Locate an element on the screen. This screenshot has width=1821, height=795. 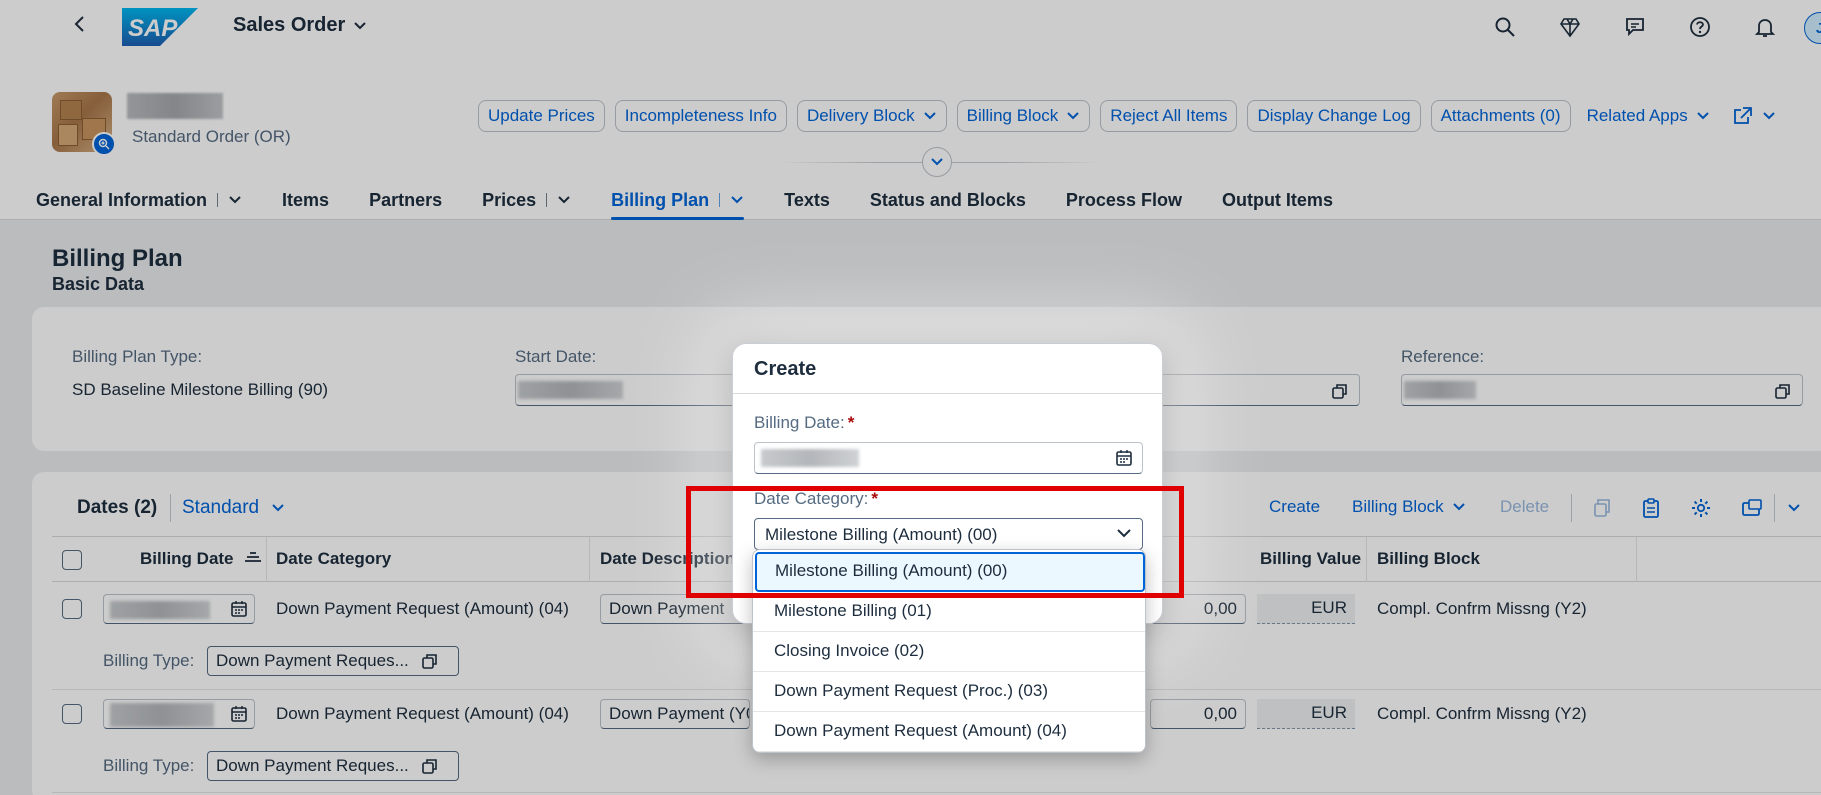
calendar-icon is located at coordinates (1124, 458).